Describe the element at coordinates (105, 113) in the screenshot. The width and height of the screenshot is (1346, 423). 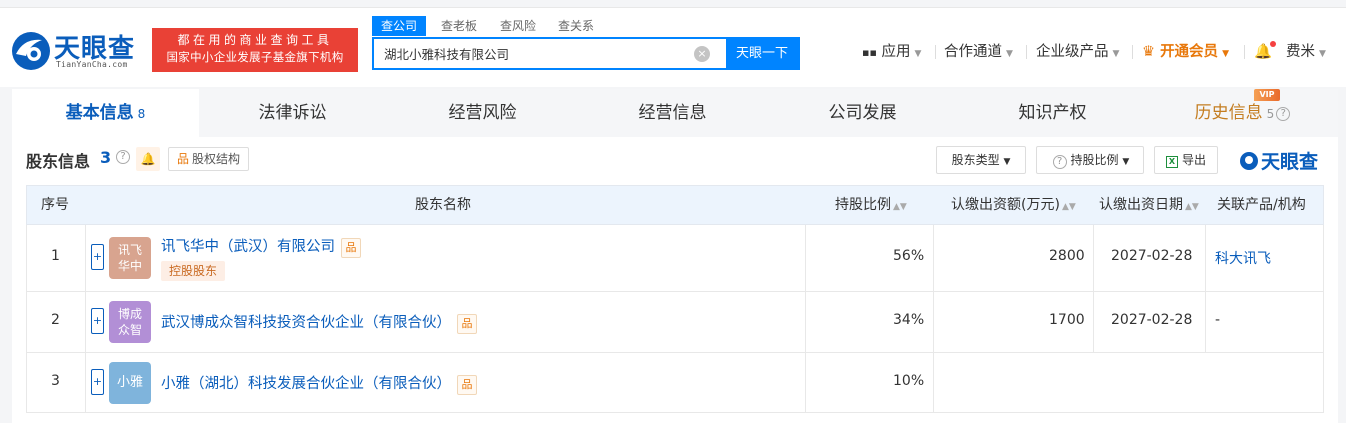
I see `tab-basic-info: 基本信息 8` at that location.